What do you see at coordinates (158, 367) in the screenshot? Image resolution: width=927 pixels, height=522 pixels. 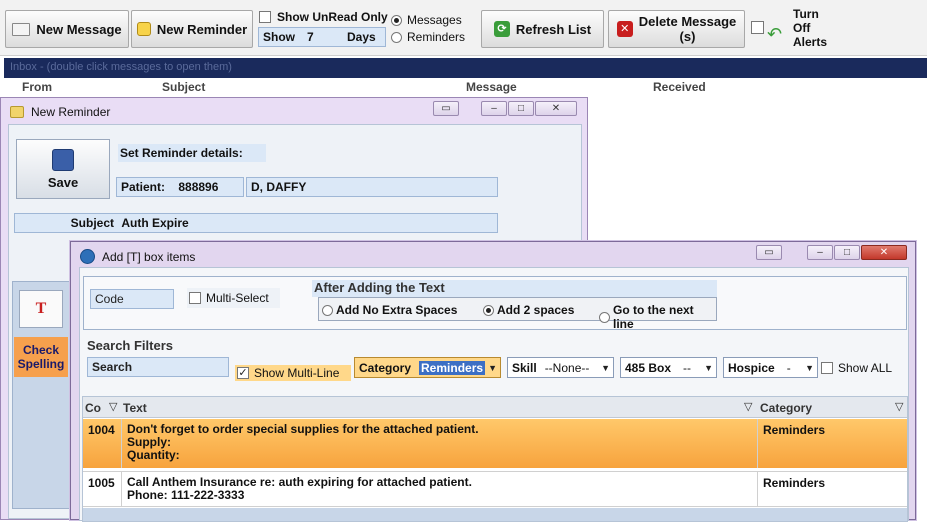 I see `search-input: Search` at bounding box center [158, 367].